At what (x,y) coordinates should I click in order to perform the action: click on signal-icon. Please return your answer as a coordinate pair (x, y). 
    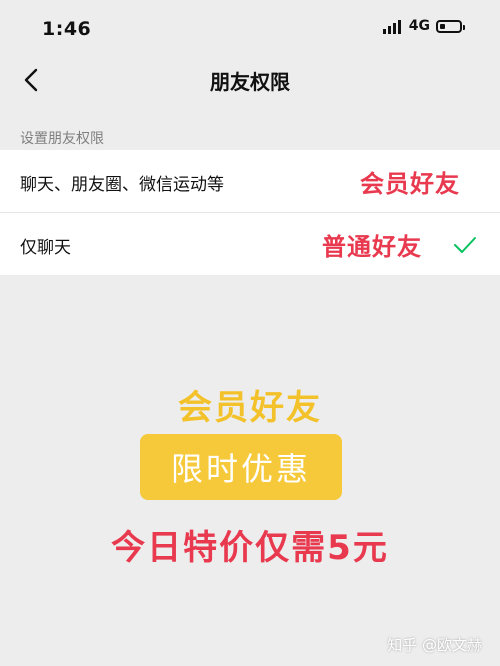
    Looking at the image, I should click on (391, 26).